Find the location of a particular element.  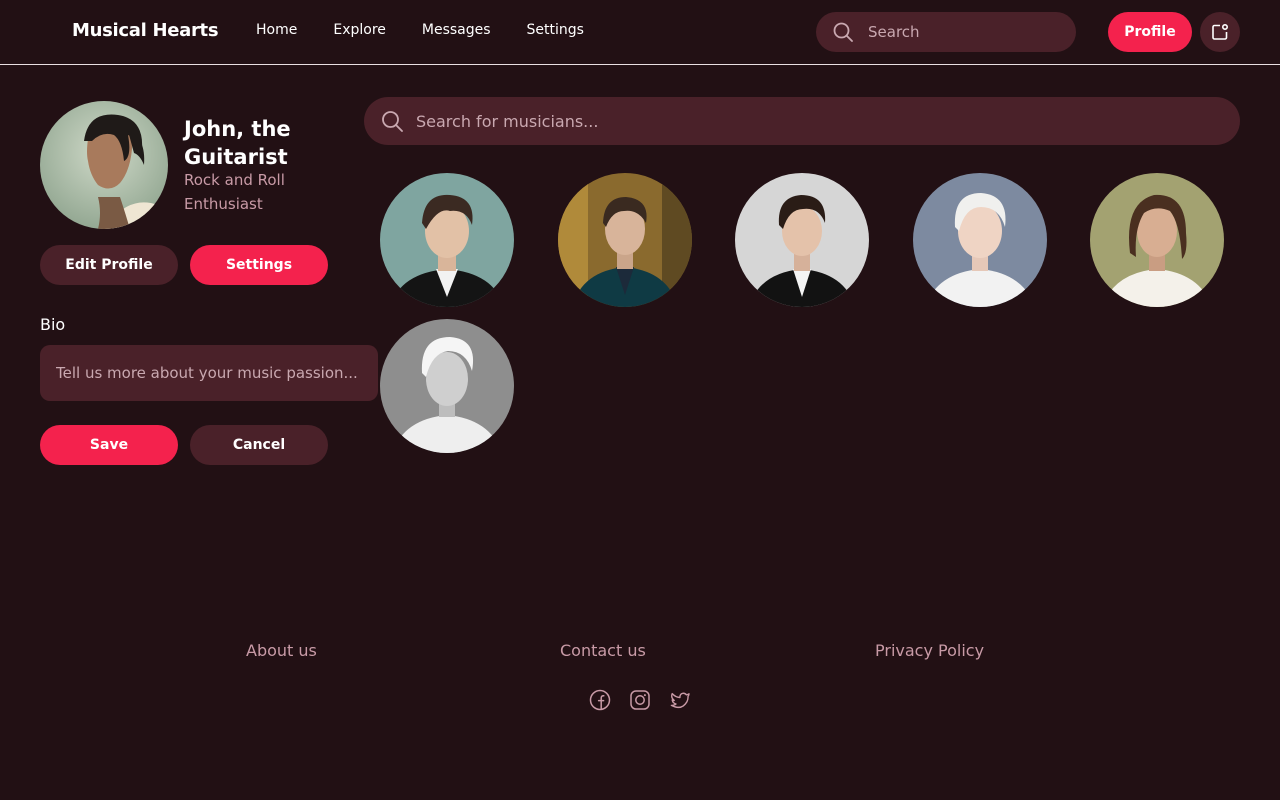

nav-settings: Settings is located at coordinates (555, 30).